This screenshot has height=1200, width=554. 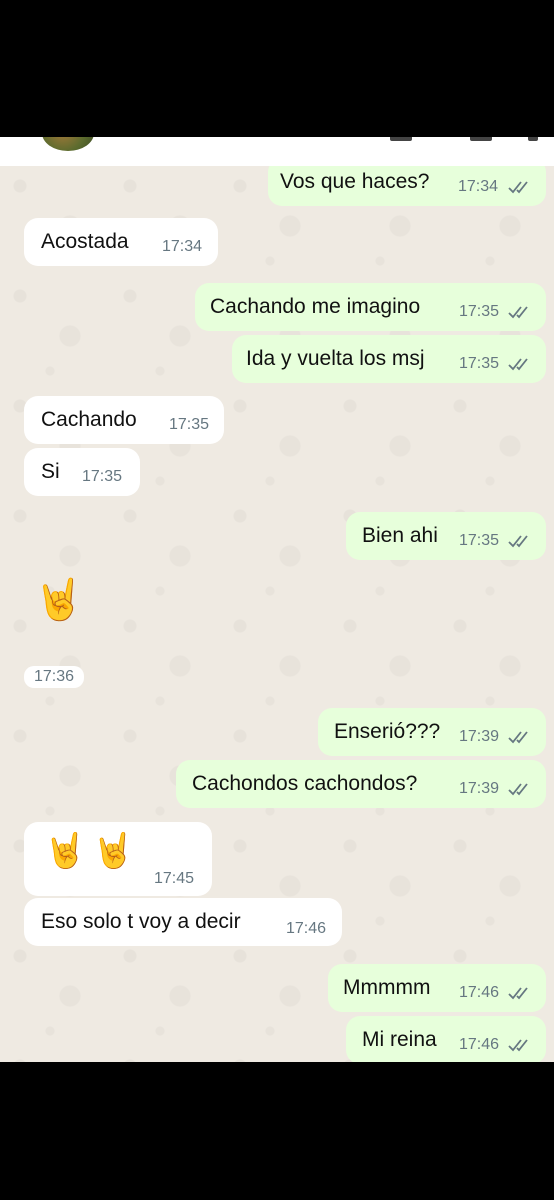 What do you see at coordinates (355, 181) in the screenshot?
I see `message-text: Vos que haces?` at bounding box center [355, 181].